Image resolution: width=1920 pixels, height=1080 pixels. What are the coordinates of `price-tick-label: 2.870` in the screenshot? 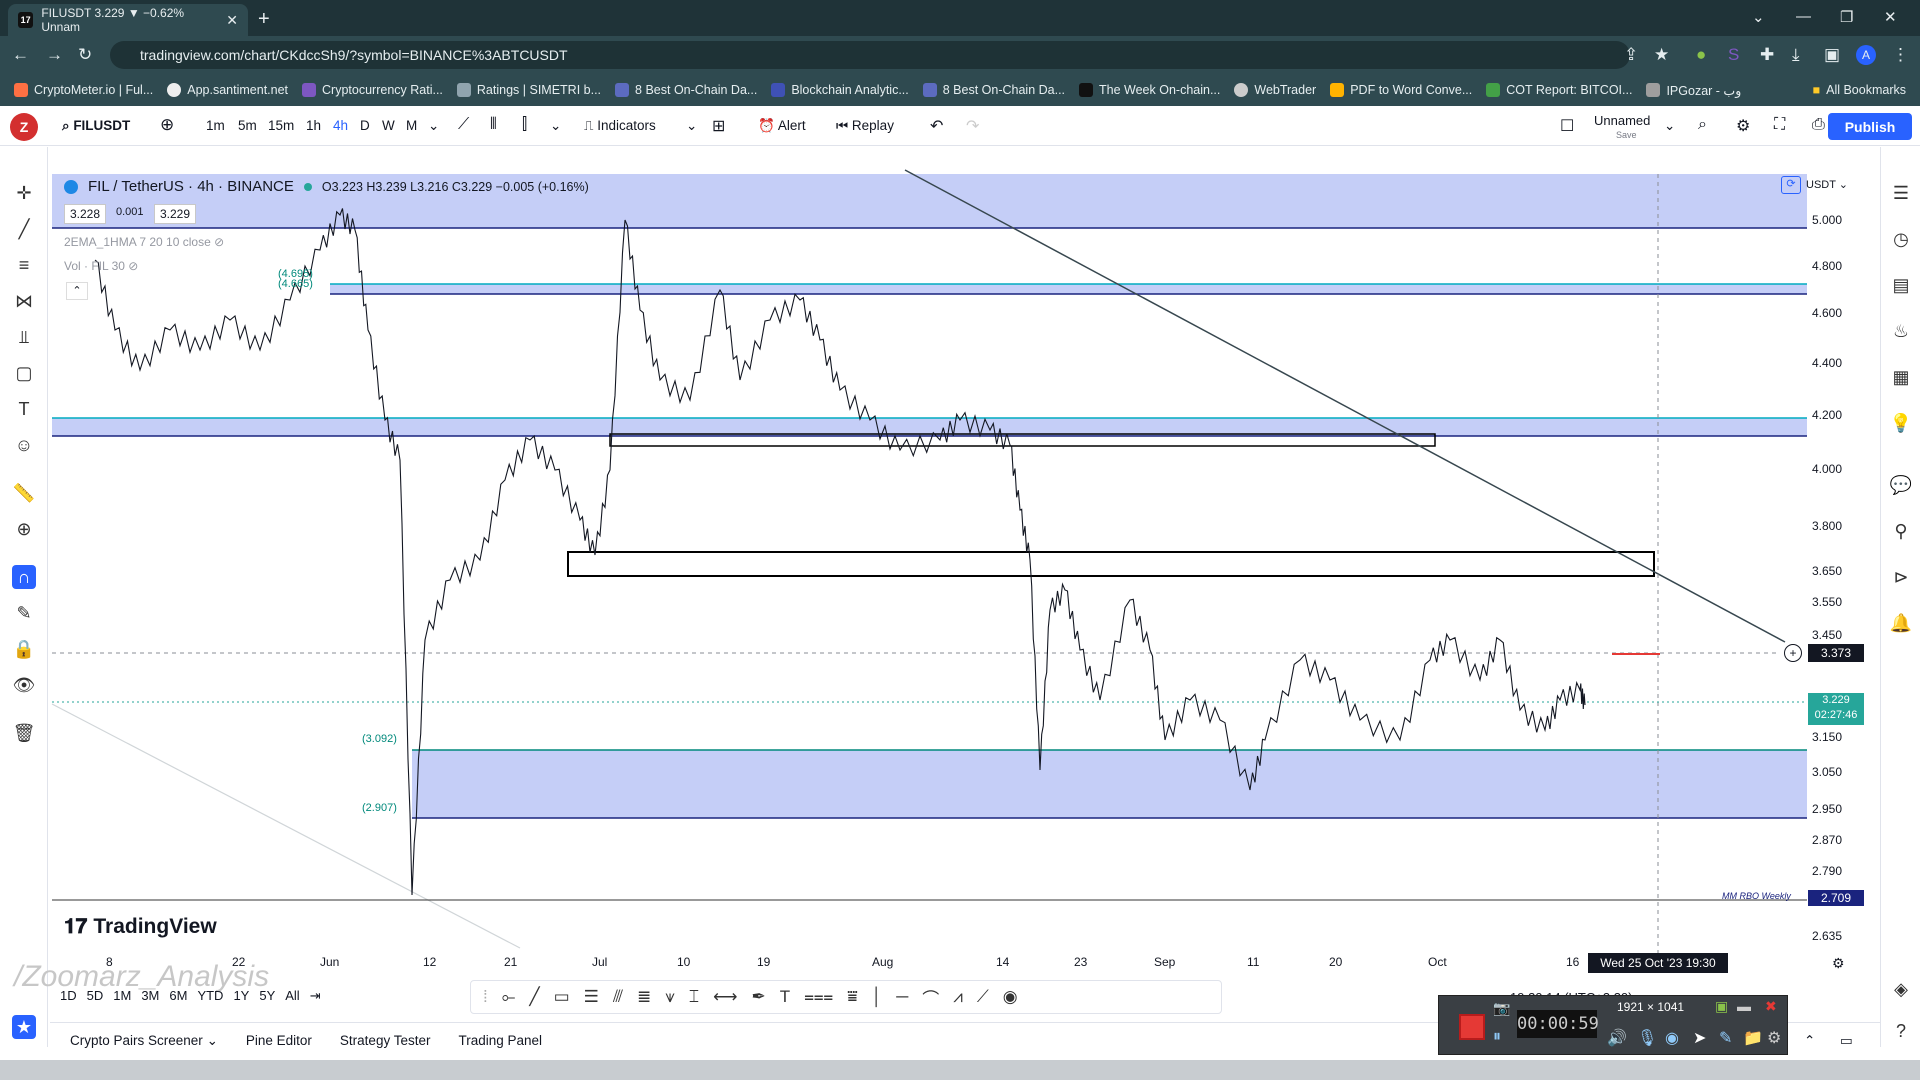 It's located at (1827, 840).